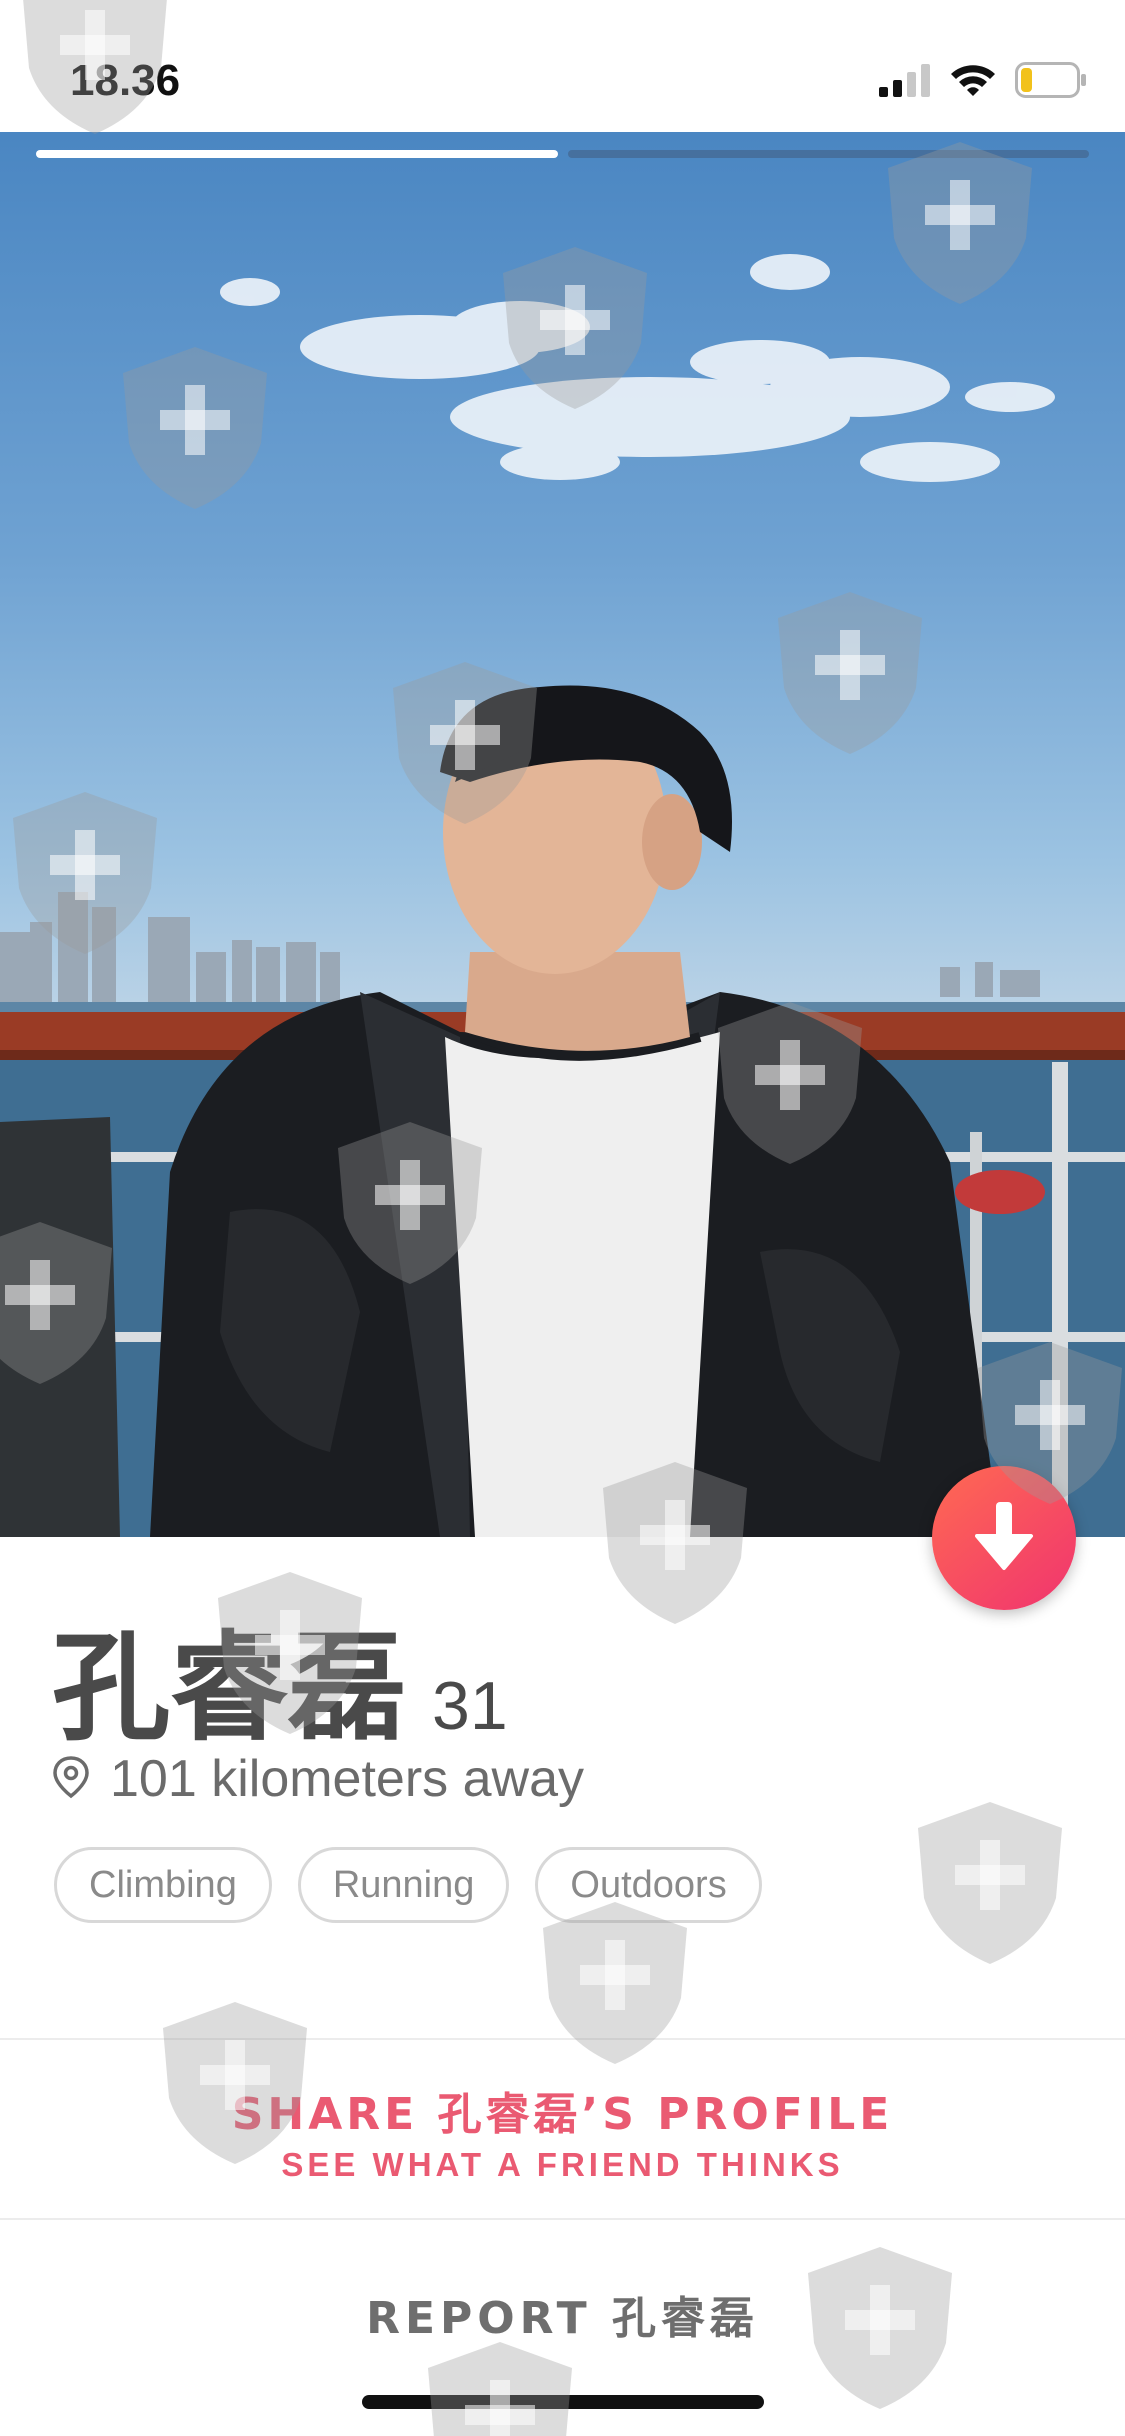  Describe the element at coordinates (648, 1885) in the screenshot. I see `interest-tag: Outdoors` at that location.